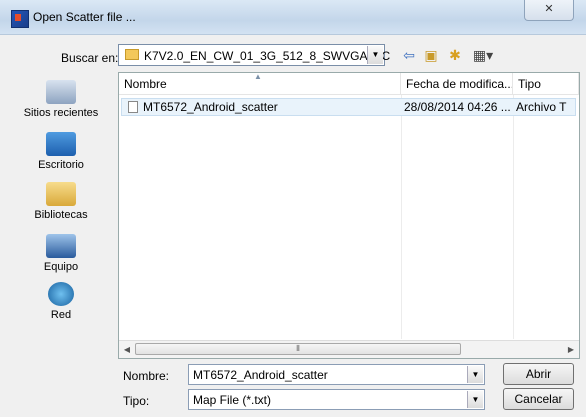  Describe the element at coordinates (258, 77) in the screenshot. I see `sort-up-icon: ▲` at that location.